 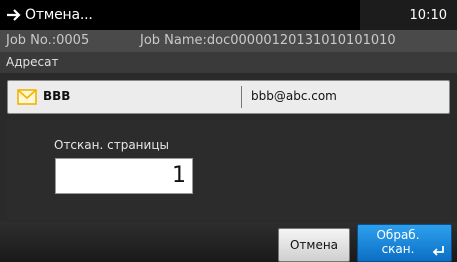 What do you see at coordinates (268, 40) in the screenshot?
I see `job-name: Job Name:doc00000120131010101010` at bounding box center [268, 40].